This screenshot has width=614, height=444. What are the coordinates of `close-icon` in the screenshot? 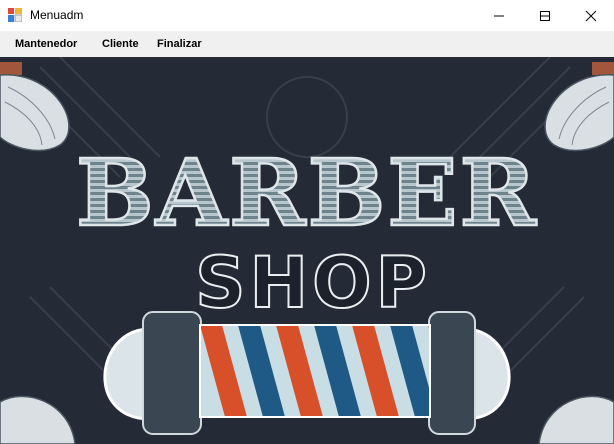 It's located at (591, 15).